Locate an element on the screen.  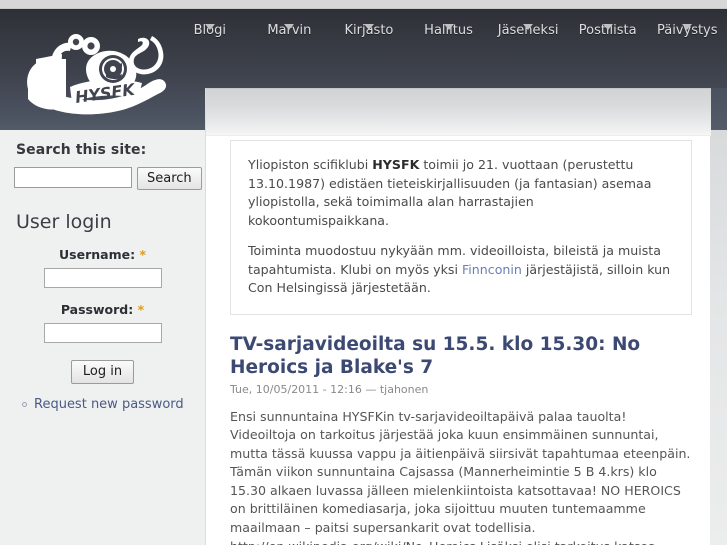
request-new-password-link: Request new password is located at coordinates (109, 404).